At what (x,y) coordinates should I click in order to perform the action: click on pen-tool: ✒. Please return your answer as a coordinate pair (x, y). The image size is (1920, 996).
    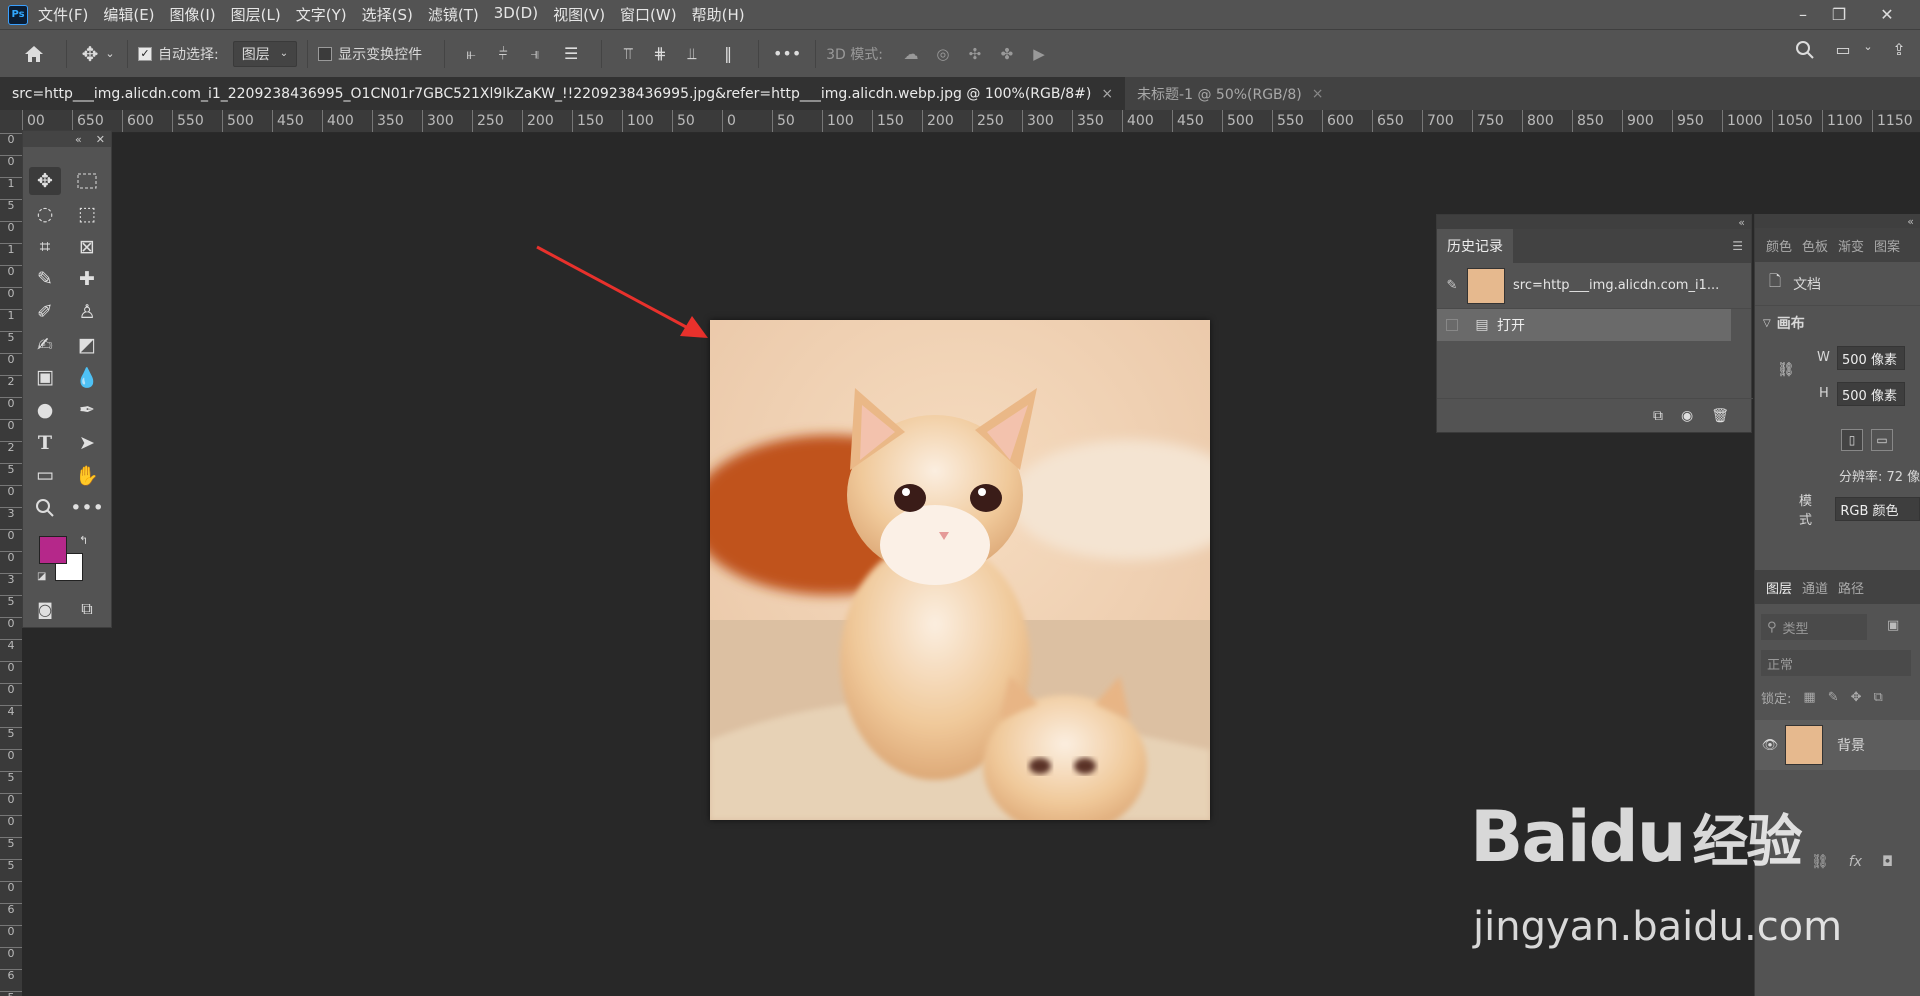
    Looking at the image, I should click on (87, 410).